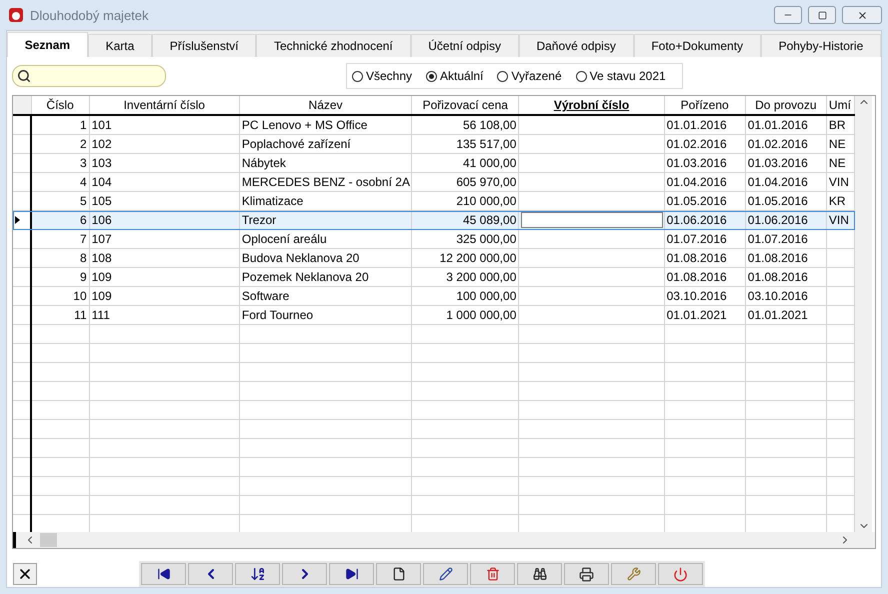 The height and width of the screenshot is (594, 888). Describe the element at coordinates (89, 76) in the screenshot. I see `search-field` at that location.